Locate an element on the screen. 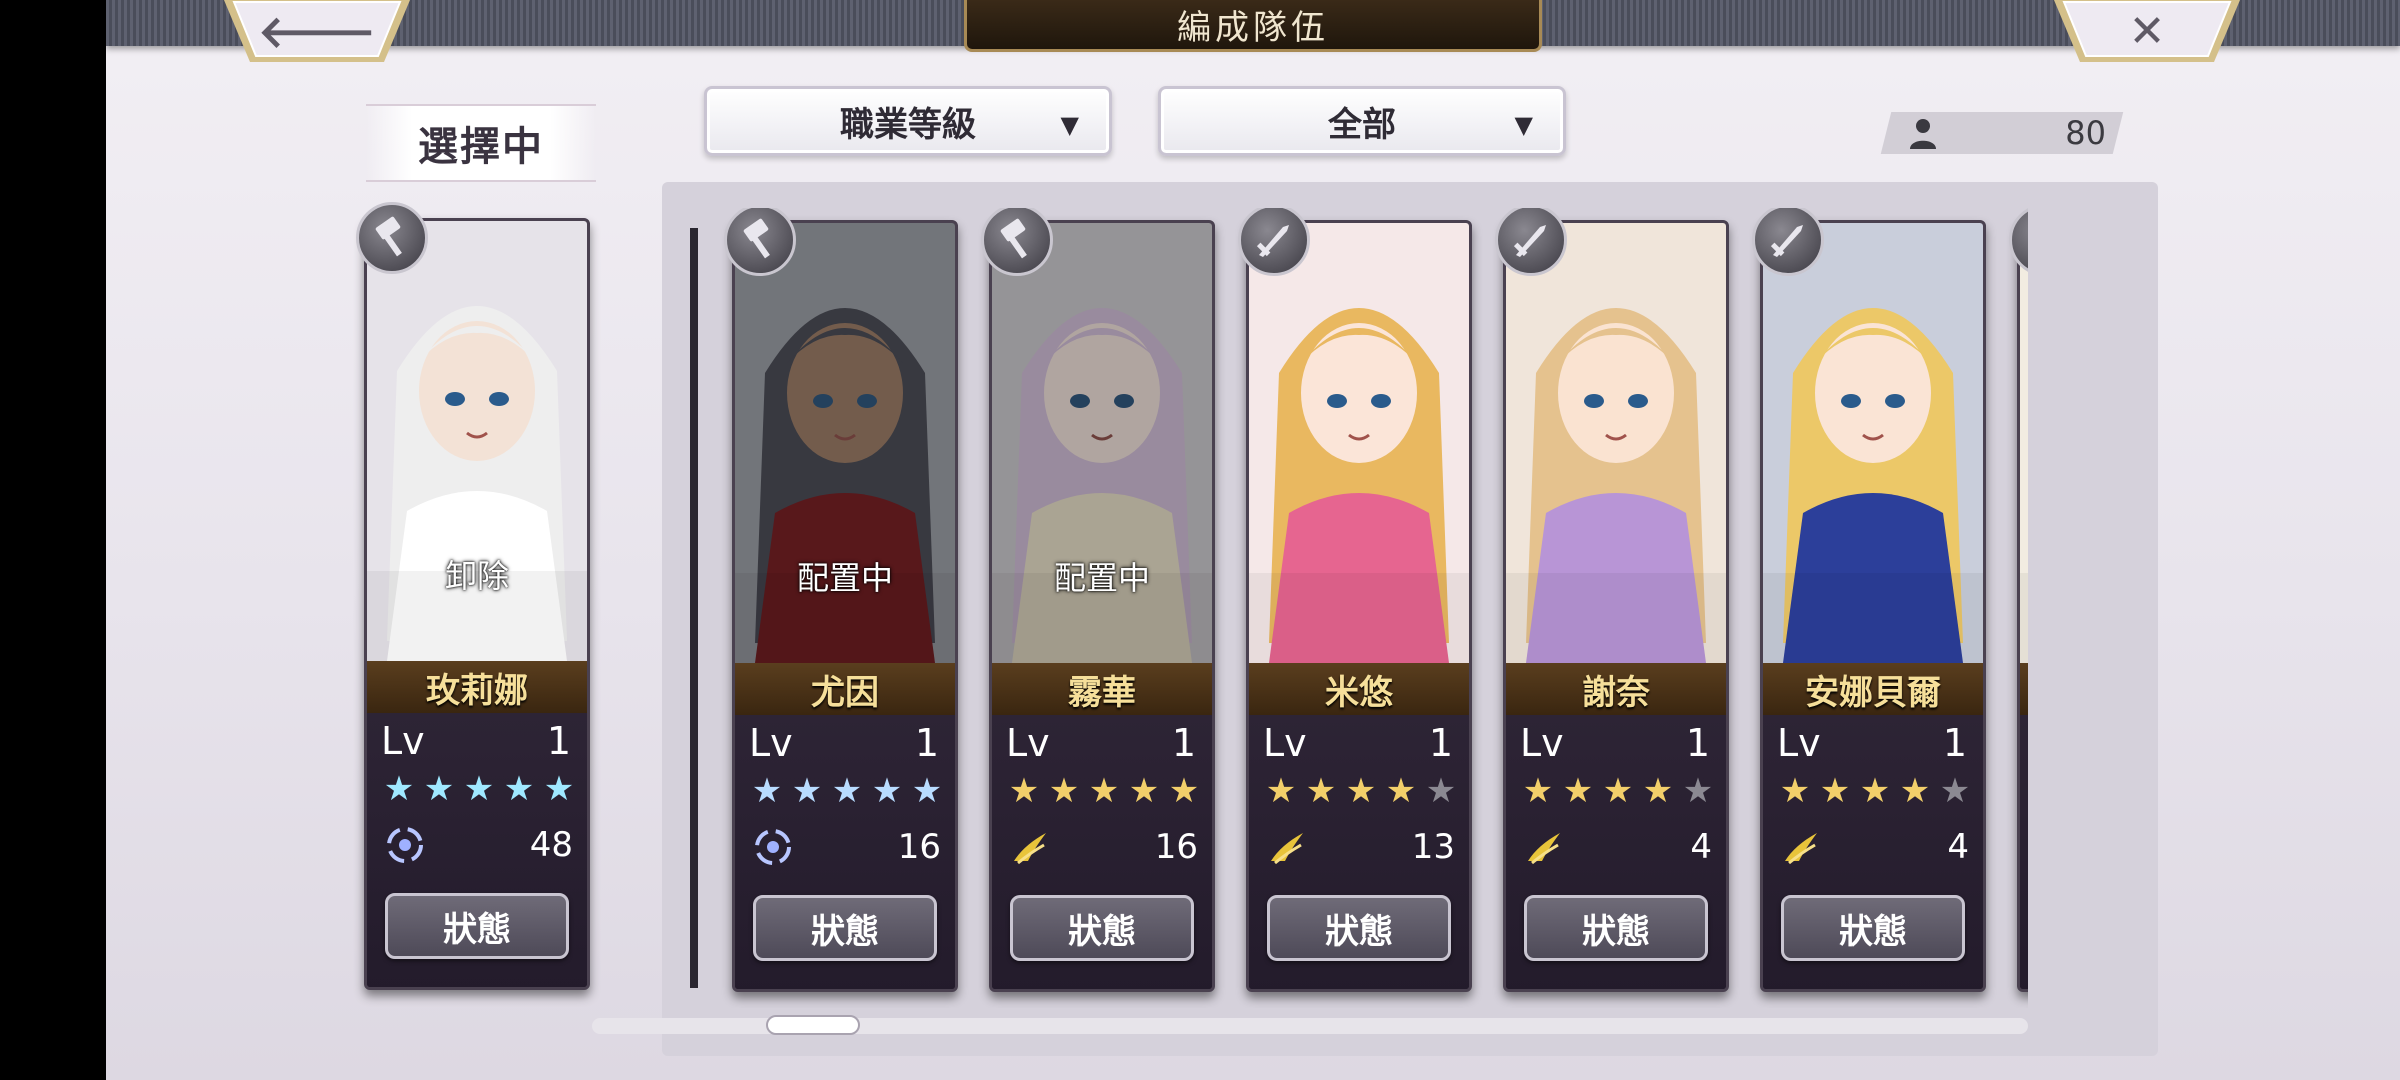 The image size is (2400, 1080). character-name-bar: 玫莉娜 is located at coordinates (477, 687).